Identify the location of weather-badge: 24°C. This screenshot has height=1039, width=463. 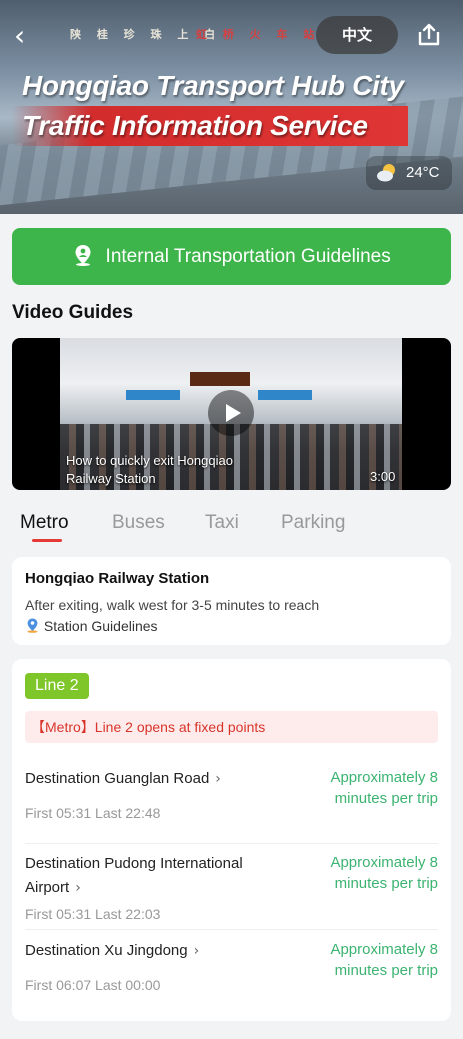
(409, 173).